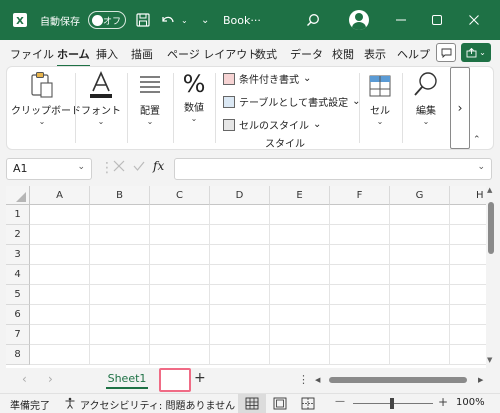 Image resolution: width=500 pixels, height=413 pixels. I want to click on column-header: E, so click(300, 195).